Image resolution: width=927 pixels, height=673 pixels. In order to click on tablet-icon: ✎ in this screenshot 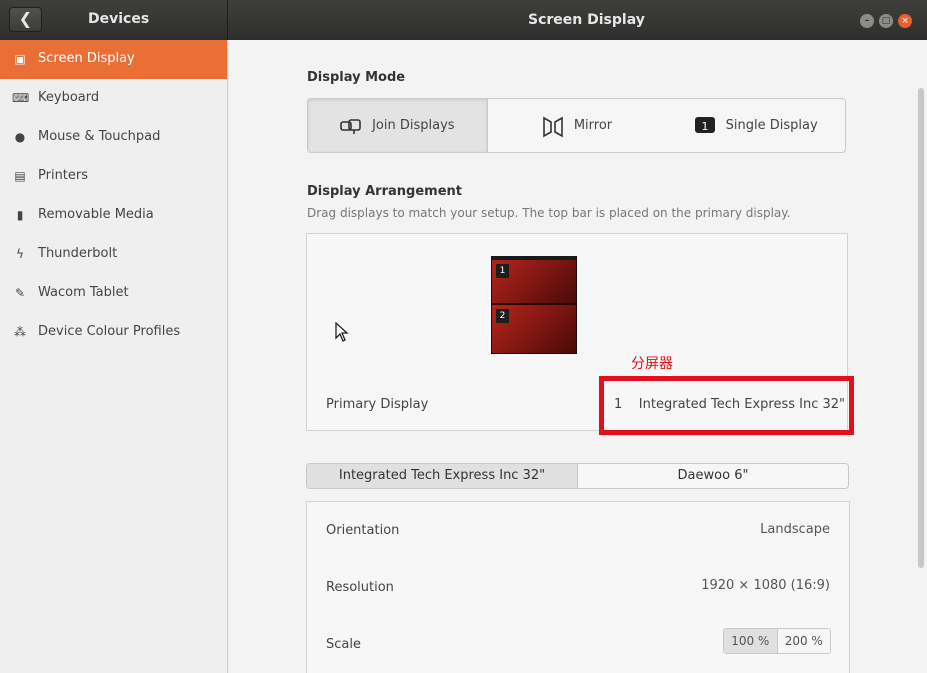, I will do `click(20, 293)`.